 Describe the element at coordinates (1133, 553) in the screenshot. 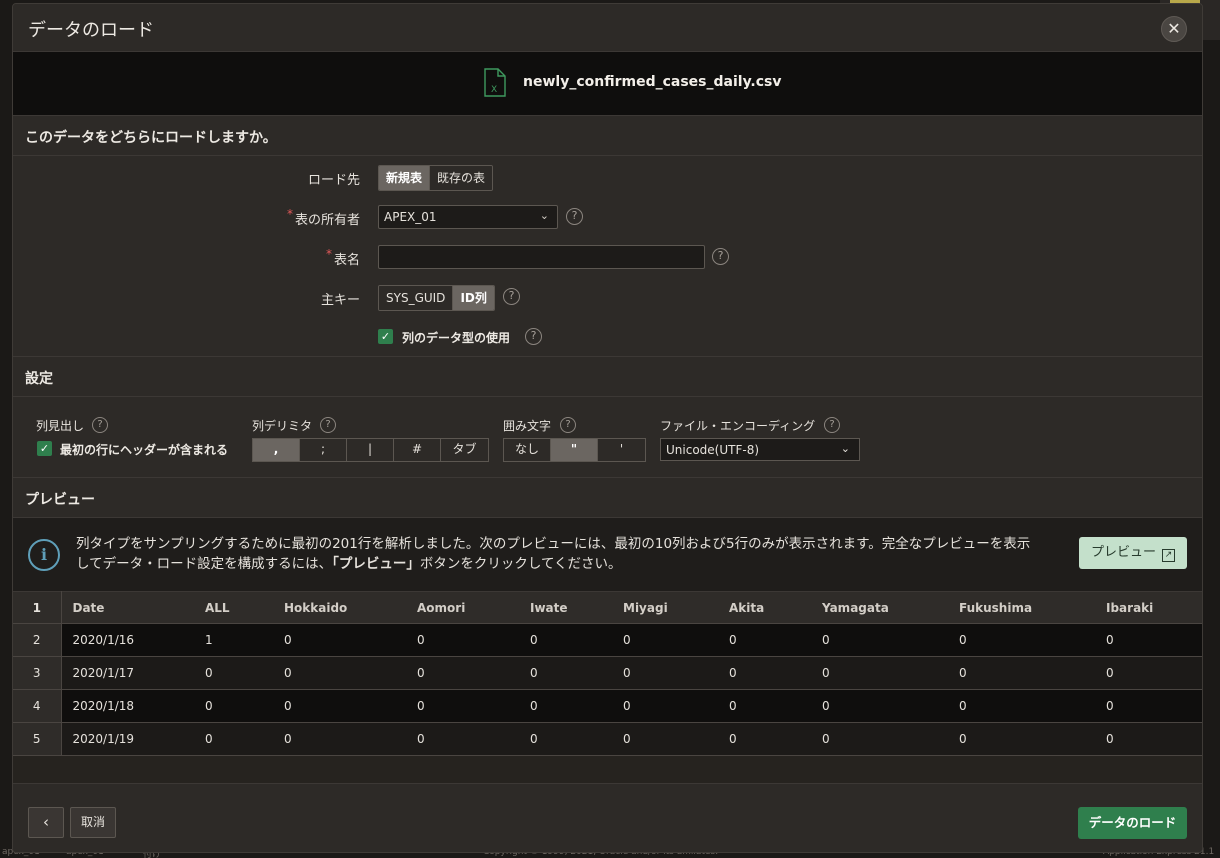

I see `preview-button: プレビュー ↗` at that location.